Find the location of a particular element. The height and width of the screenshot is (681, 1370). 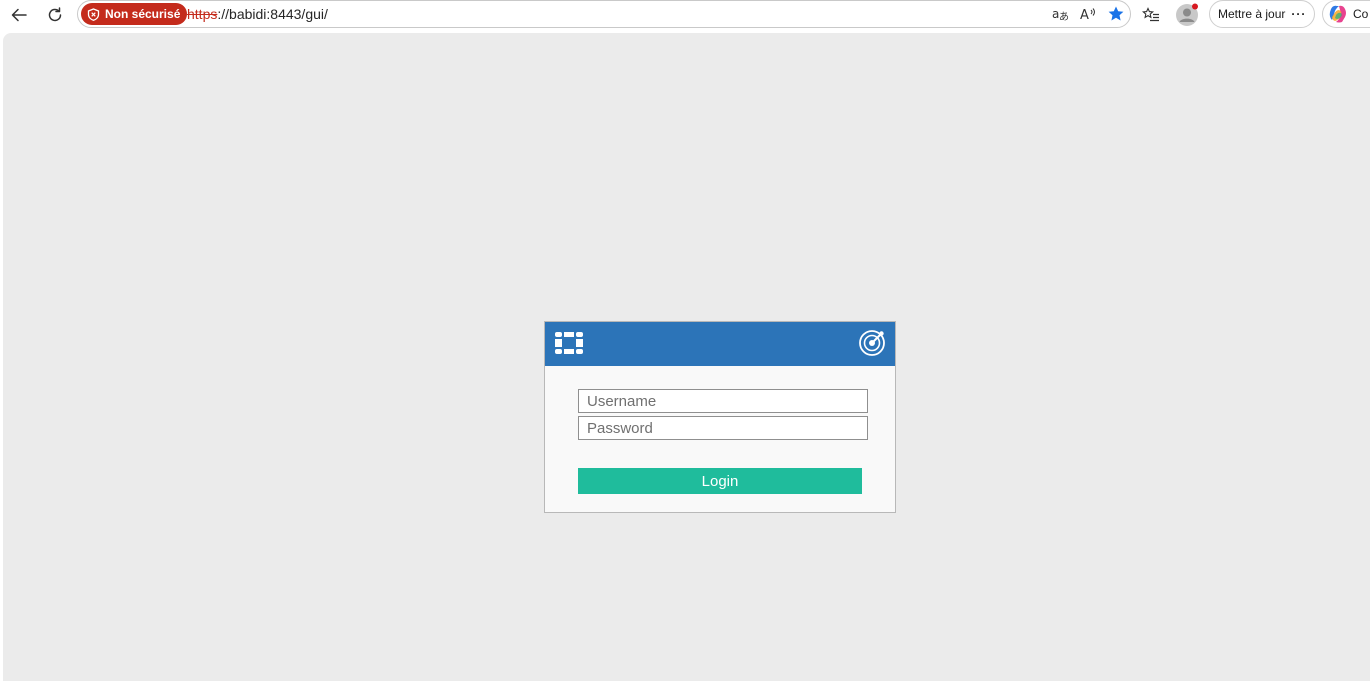

star-icon is located at coordinates (1116, 14).